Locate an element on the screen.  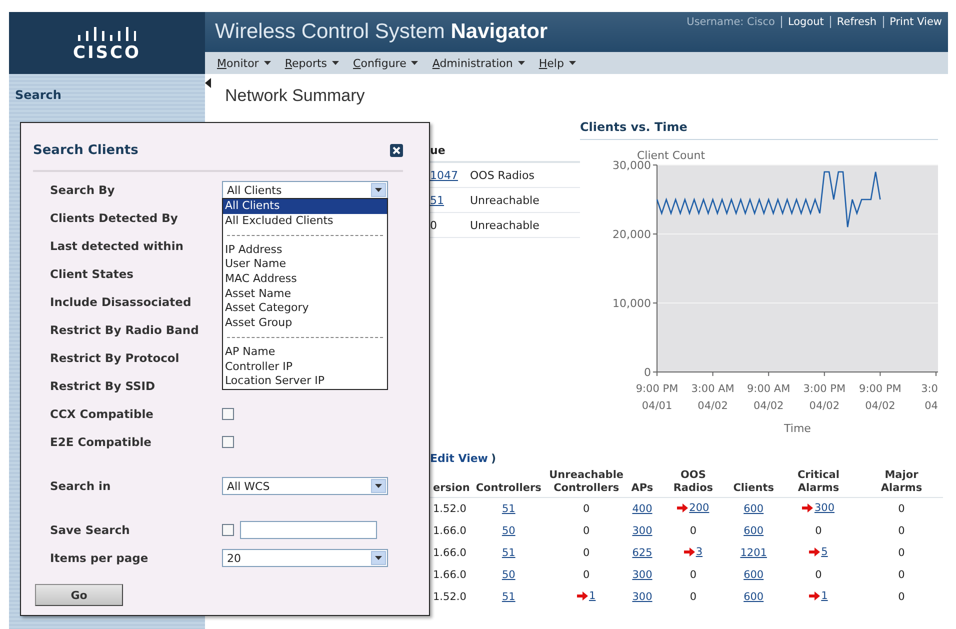
field-label: Restrict By Radio Band is located at coordinates (125, 330).